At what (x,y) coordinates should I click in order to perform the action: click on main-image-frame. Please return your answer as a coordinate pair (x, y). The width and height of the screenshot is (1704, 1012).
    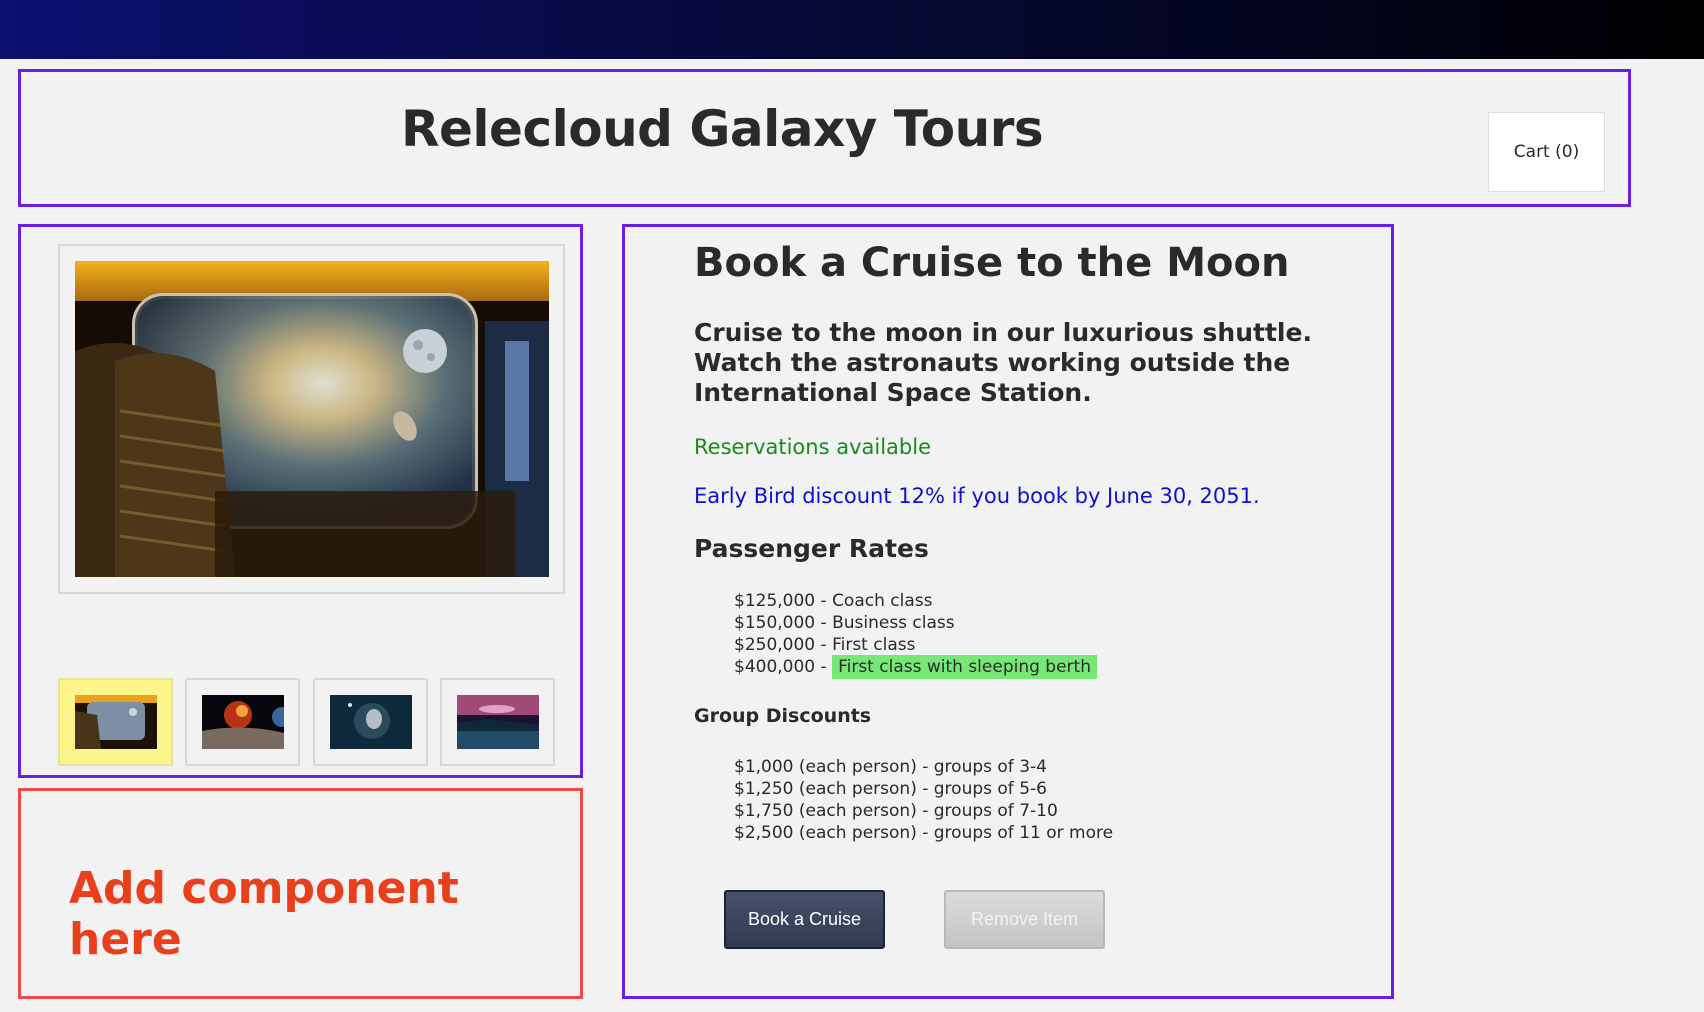
    Looking at the image, I should click on (311, 419).